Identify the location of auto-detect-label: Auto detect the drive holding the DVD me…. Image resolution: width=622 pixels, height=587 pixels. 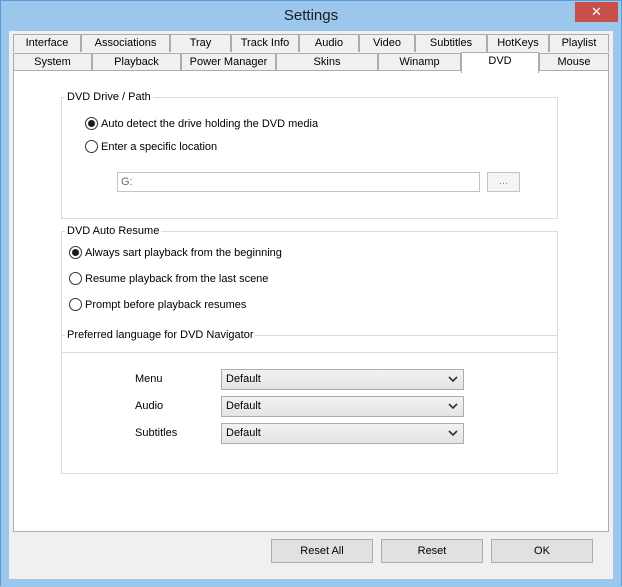
(210, 123).